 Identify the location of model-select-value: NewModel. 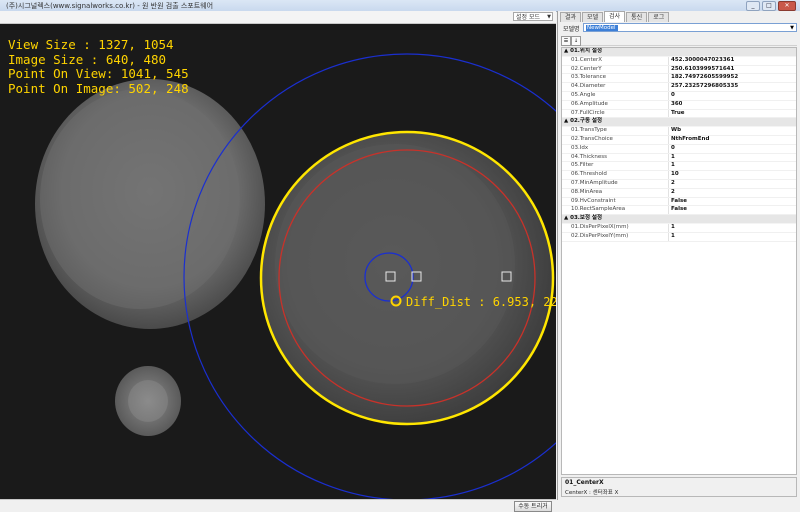
(602, 28).